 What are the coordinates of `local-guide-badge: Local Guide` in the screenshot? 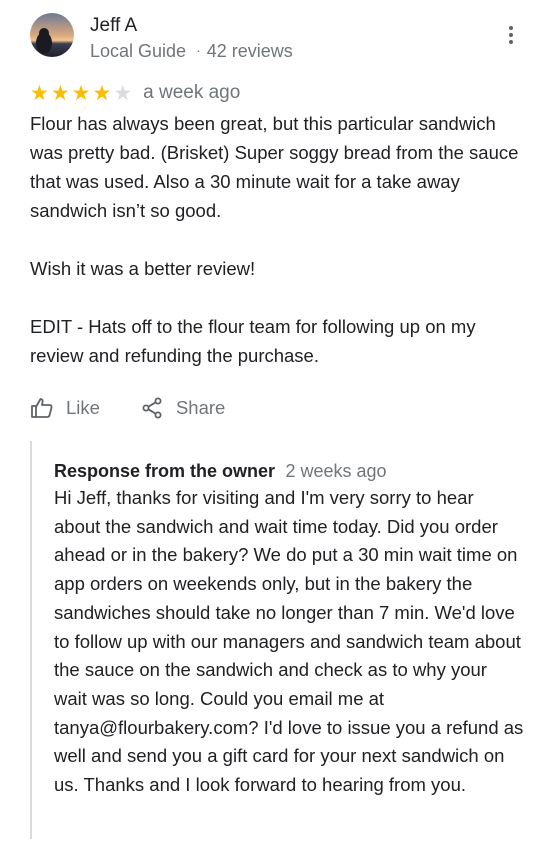 It's located at (138, 51).